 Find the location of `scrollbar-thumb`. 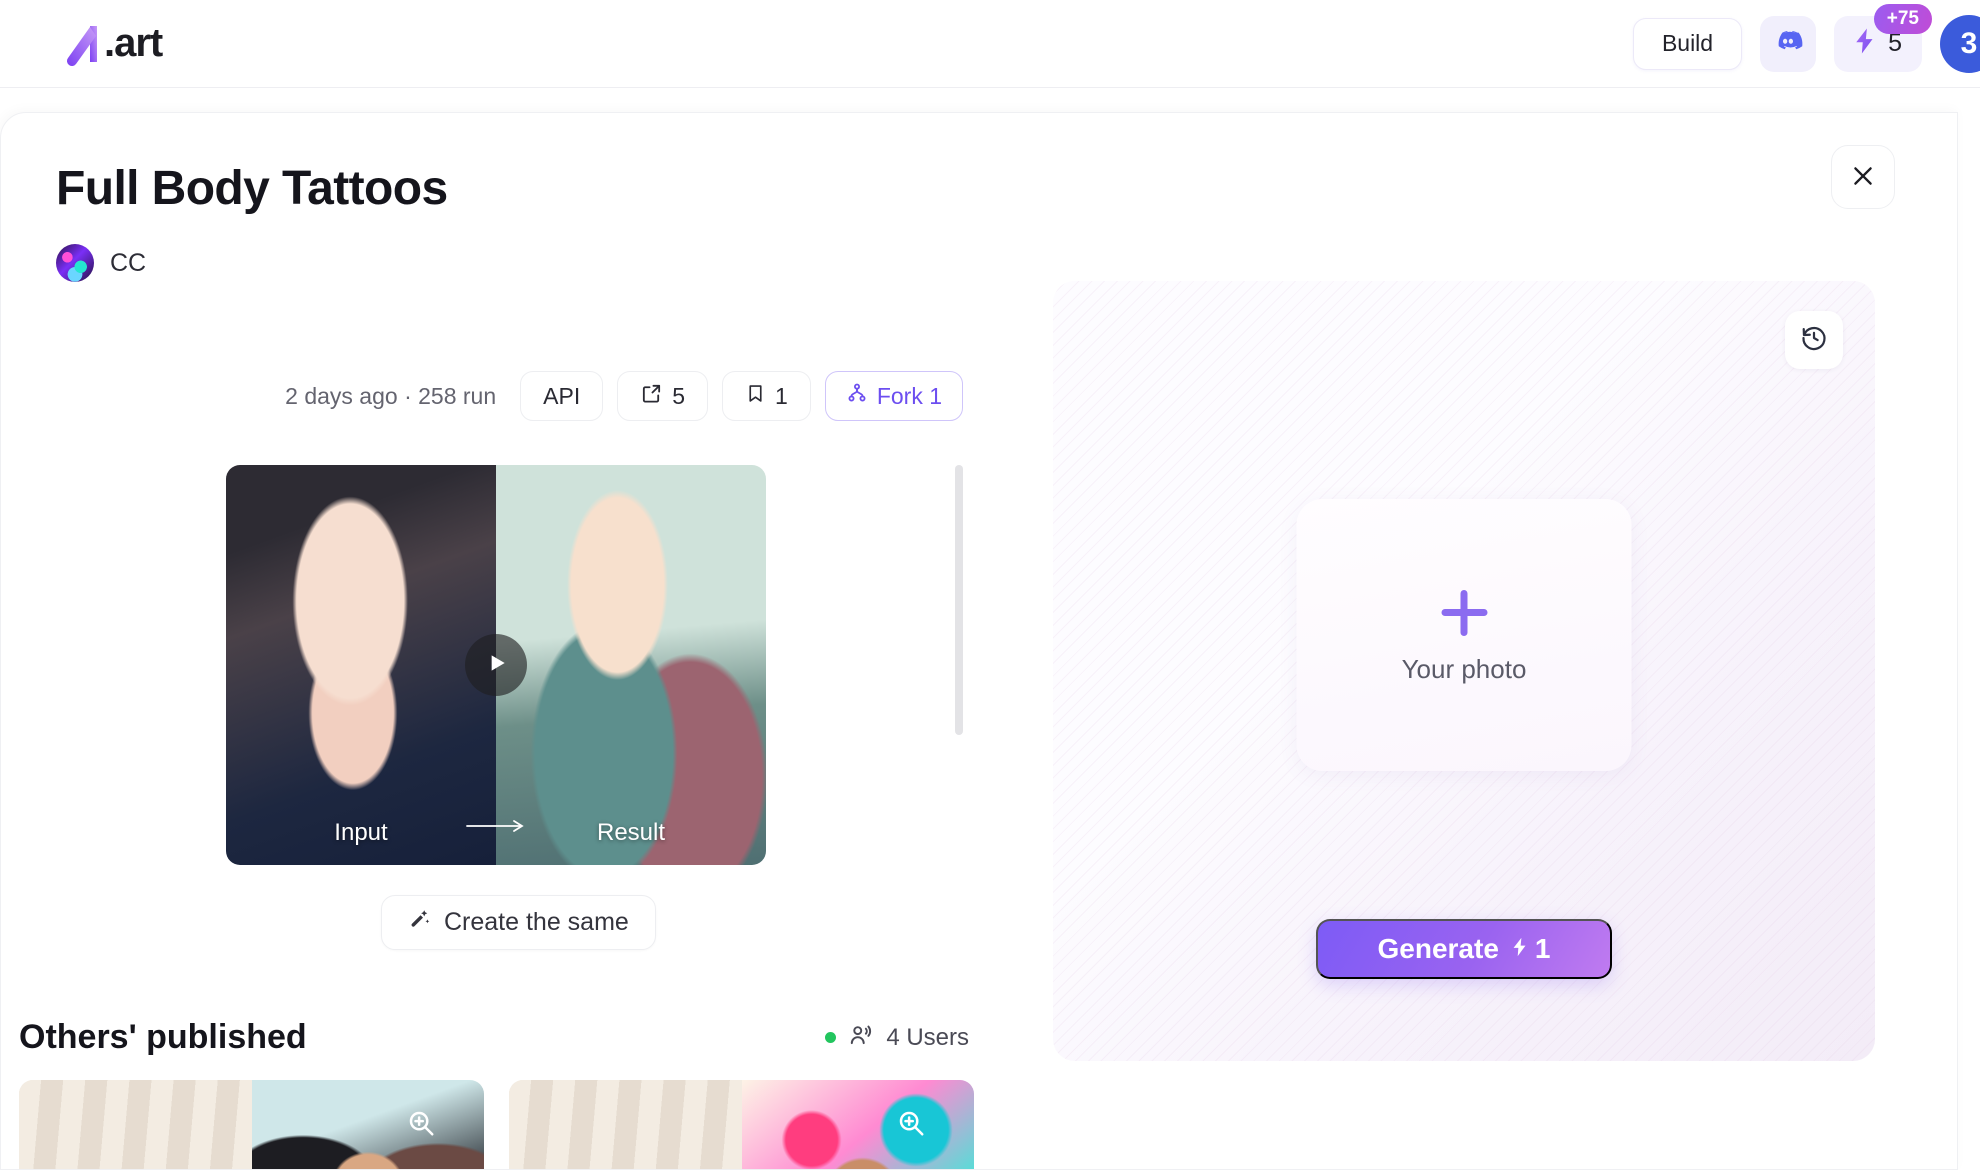

scrollbar-thumb is located at coordinates (959, 600).